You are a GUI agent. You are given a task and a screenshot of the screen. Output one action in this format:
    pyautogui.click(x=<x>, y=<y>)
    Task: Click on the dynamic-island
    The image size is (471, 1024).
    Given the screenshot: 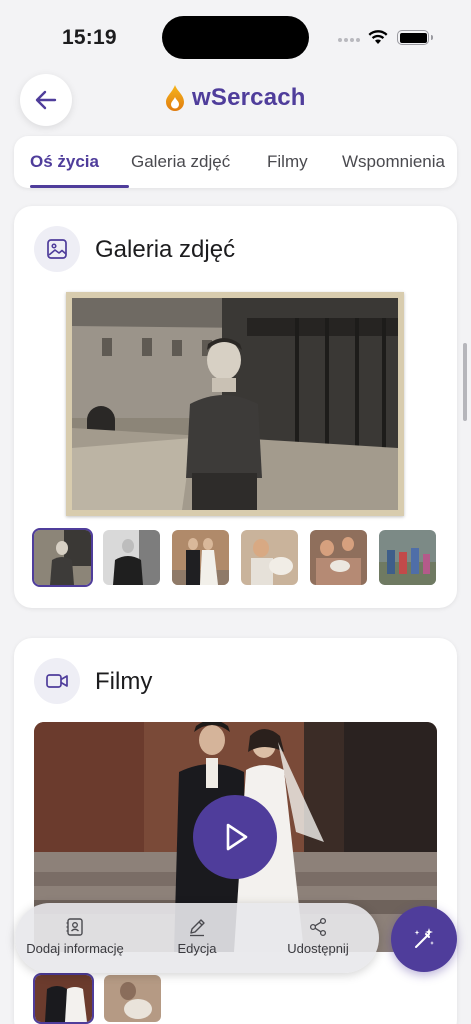 What is the action you would take?
    pyautogui.click(x=235, y=37)
    